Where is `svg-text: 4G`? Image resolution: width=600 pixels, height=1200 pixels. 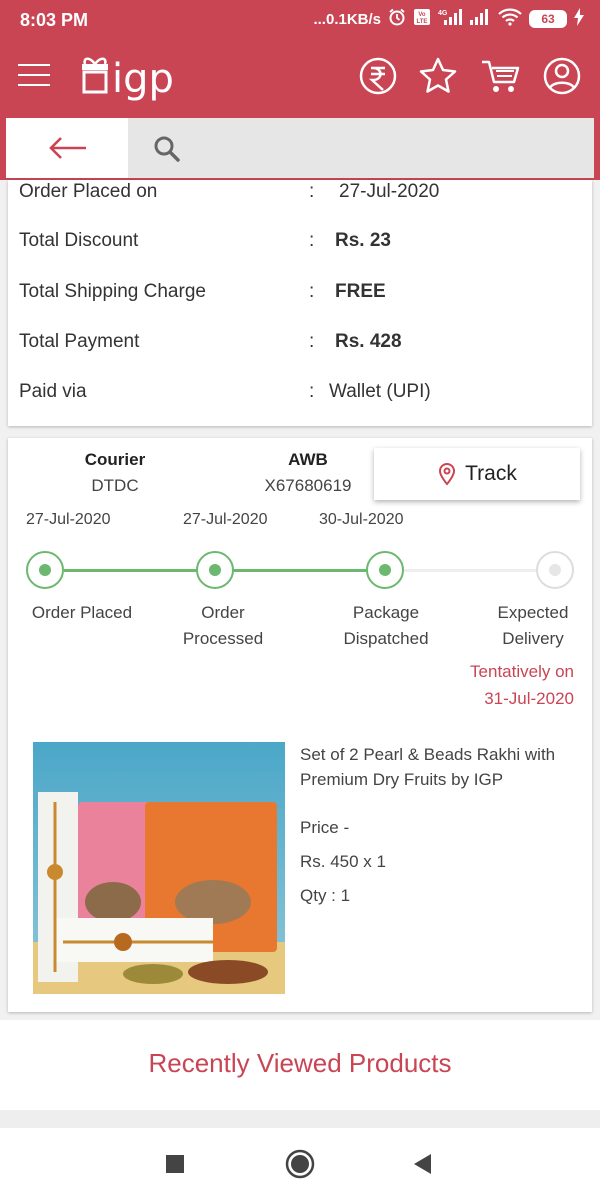 svg-text: 4G is located at coordinates (443, 13).